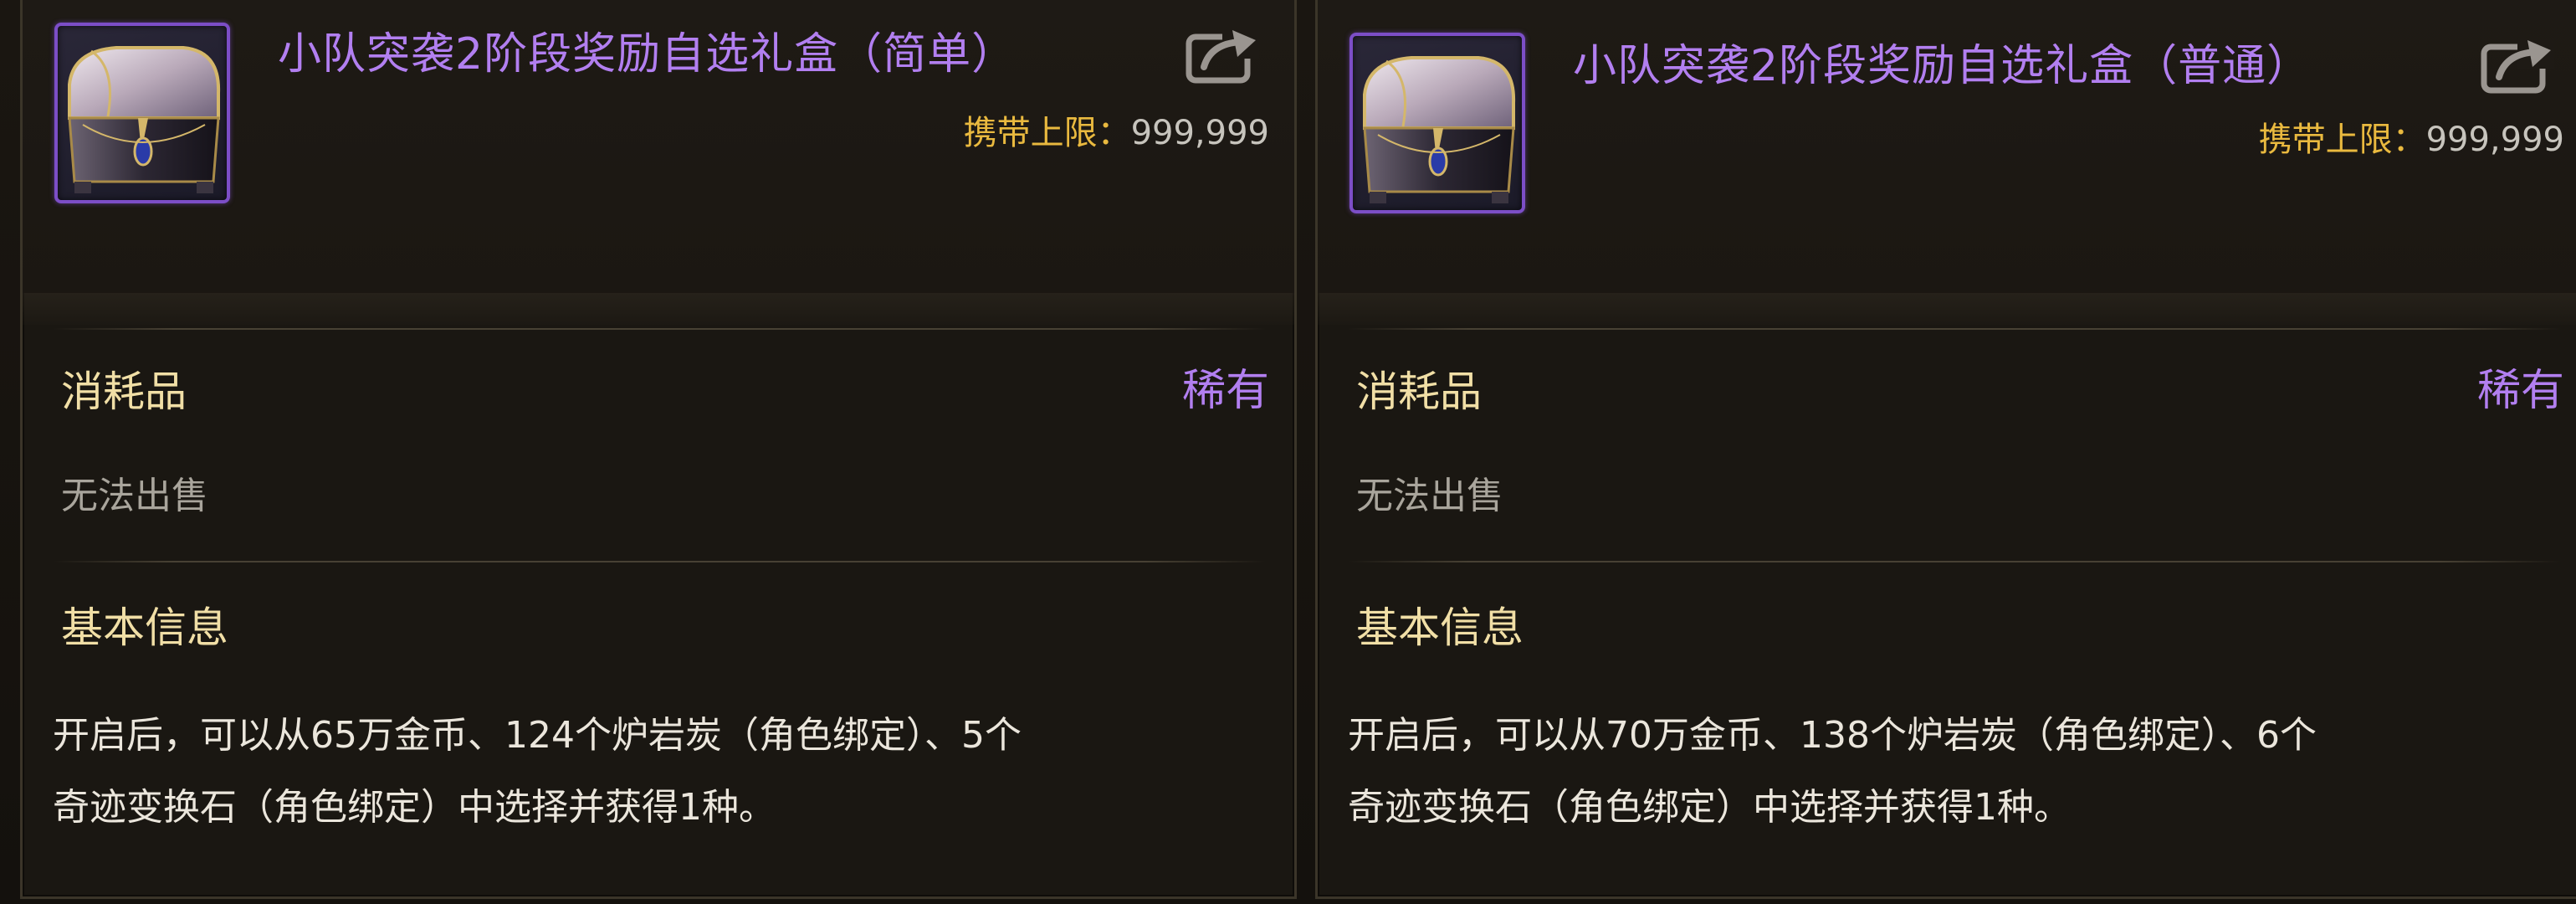 Image resolution: width=2576 pixels, height=904 pixels. Describe the element at coordinates (1943, 66) in the screenshot. I see `item-title: 小队突袭2阶段奖励自选礼盒（普通）` at that location.